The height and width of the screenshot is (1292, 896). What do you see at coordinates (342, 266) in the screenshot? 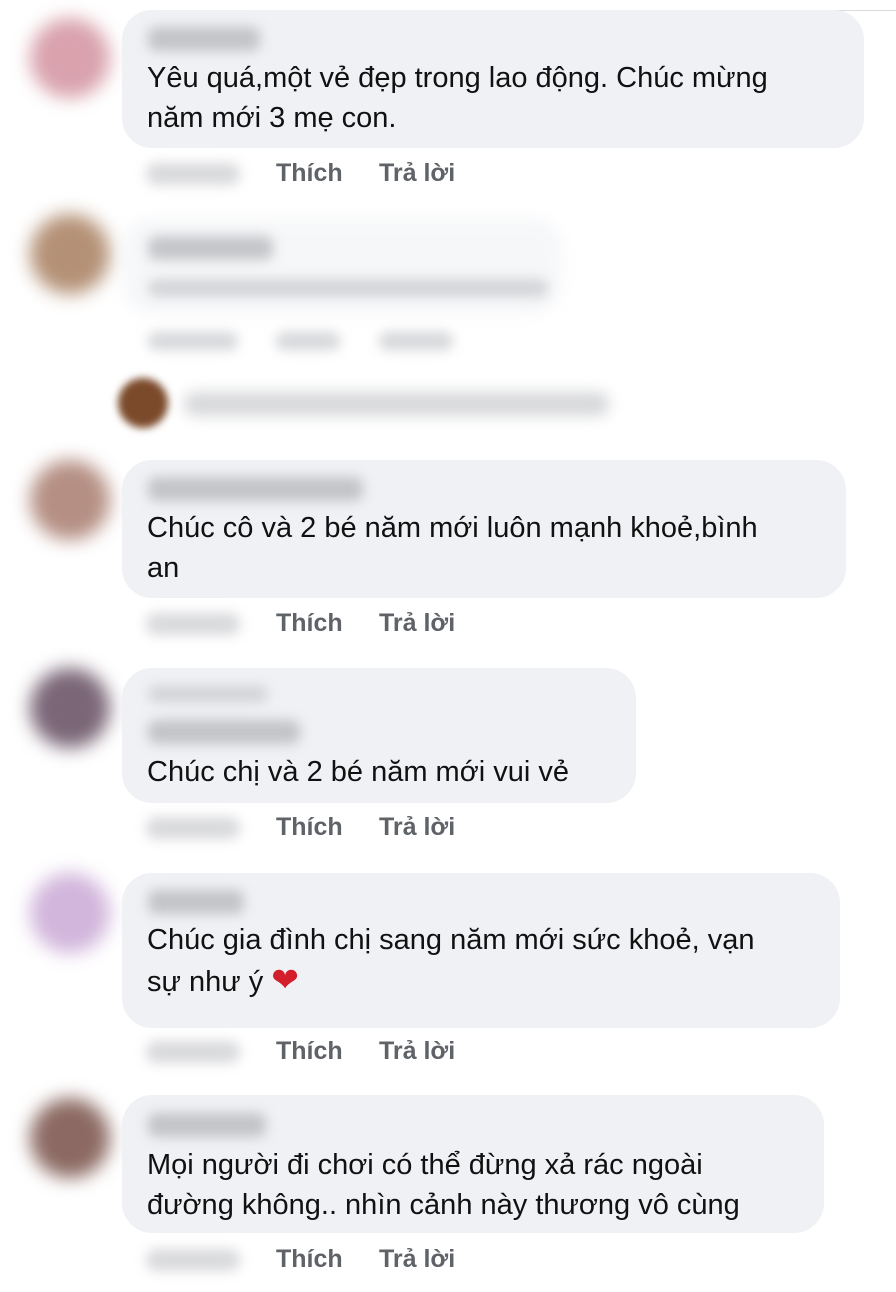
I see `comment-bubble` at bounding box center [342, 266].